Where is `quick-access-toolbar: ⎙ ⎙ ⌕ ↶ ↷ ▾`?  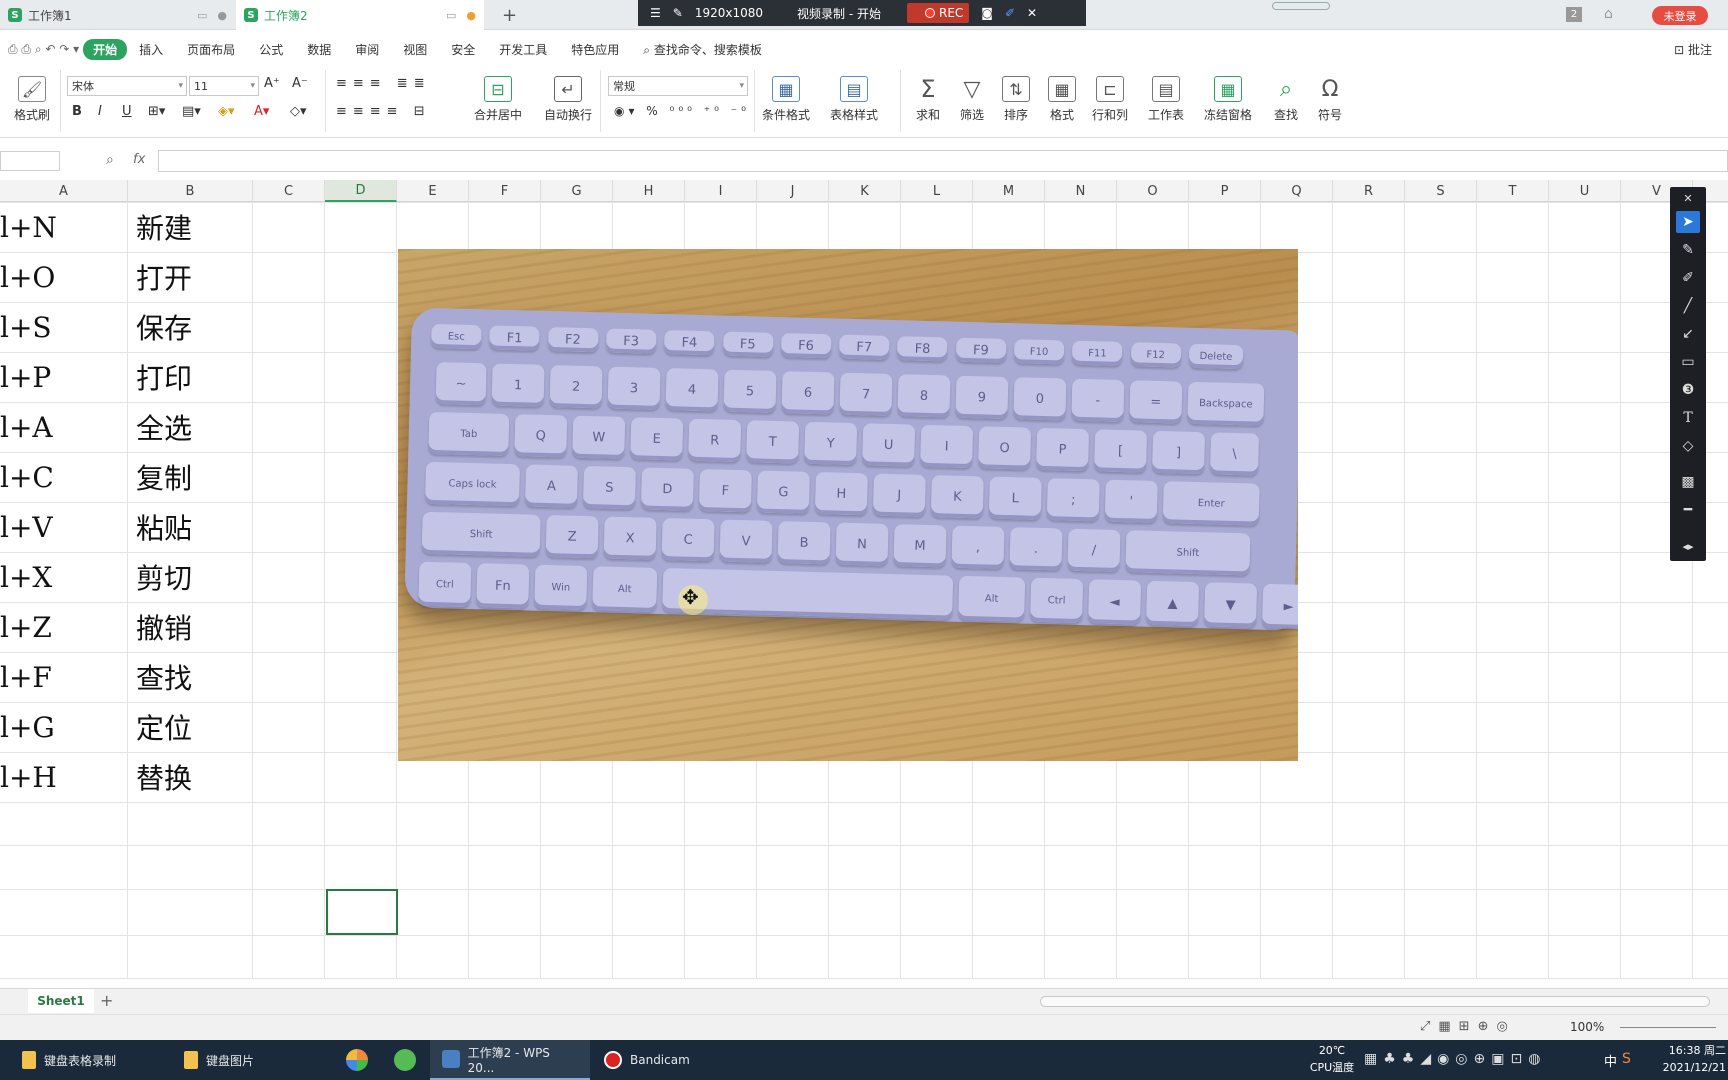 quick-access-toolbar: ⎙ ⎙ ⌕ ↶ ↷ ▾ is located at coordinates (41, 49).